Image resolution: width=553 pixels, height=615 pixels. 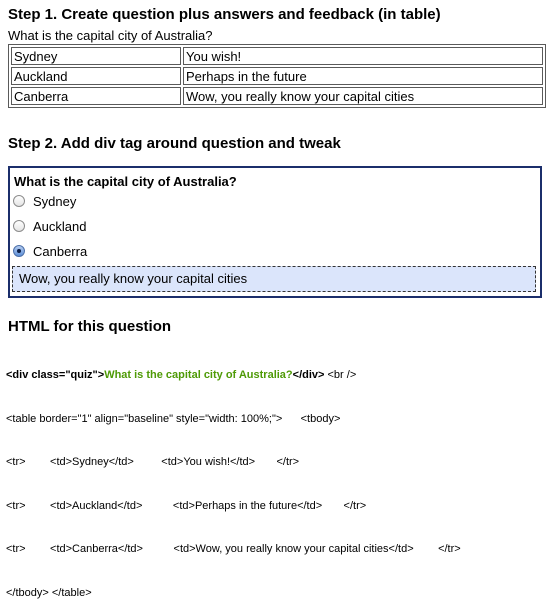 I want to click on feedback-cell: Wow, you really know your capital cities, so click(x=363, y=96).